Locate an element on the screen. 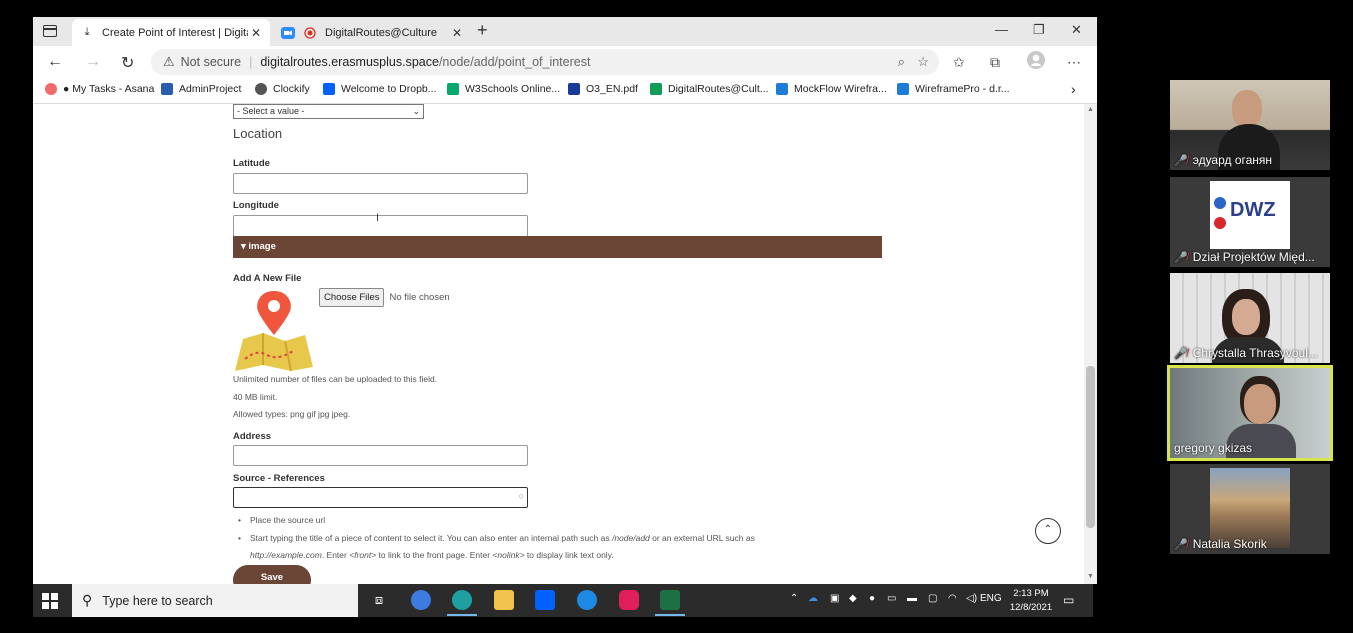 The image size is (1353, 633). bookmark-clockify: Clockify is located at coordinates (282, 89).